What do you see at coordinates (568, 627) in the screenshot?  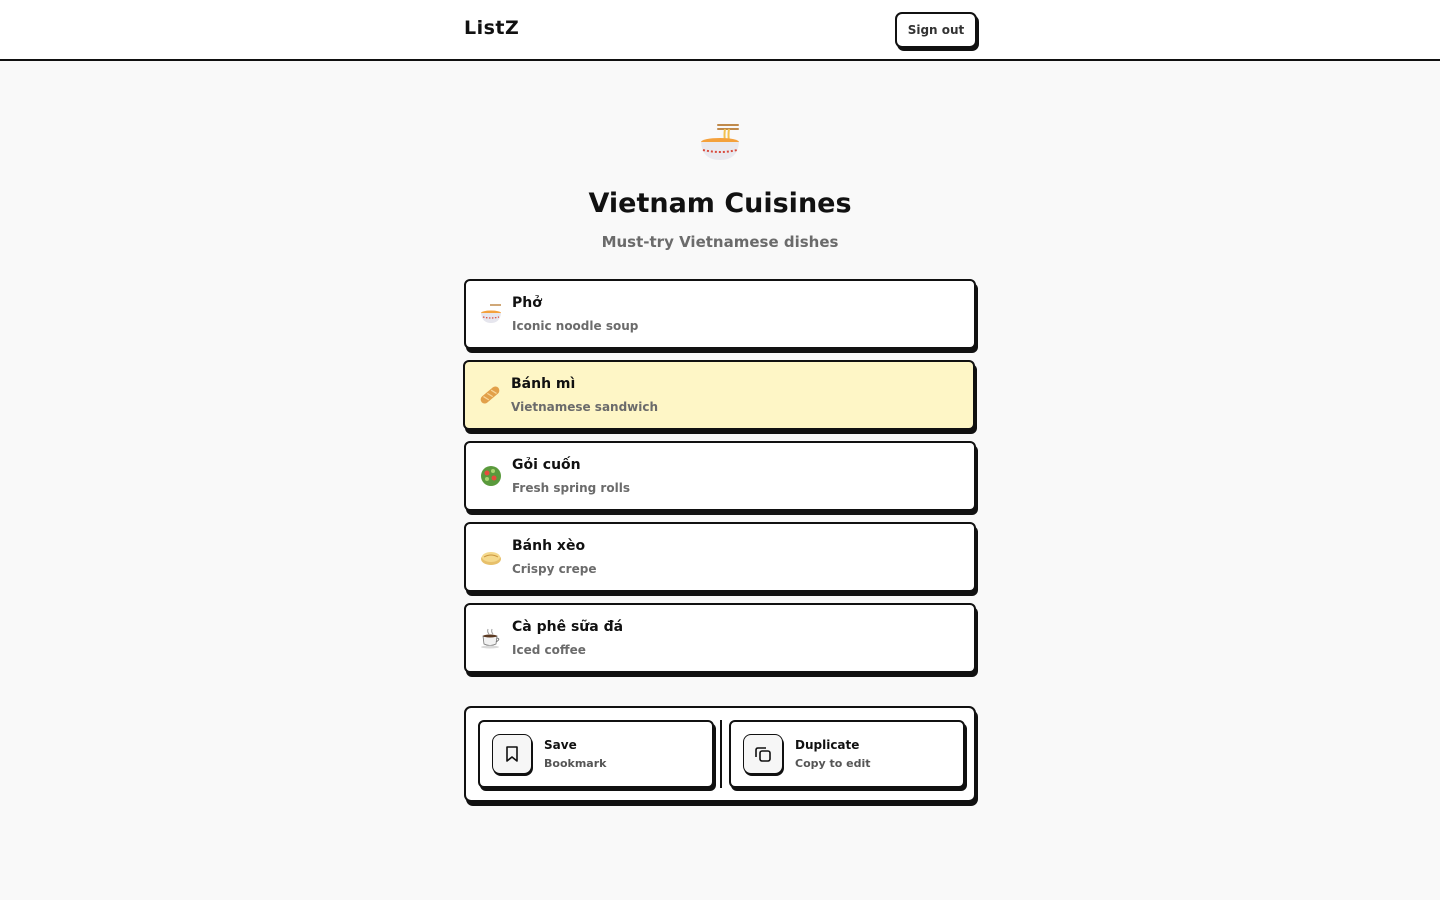 I see `item-name: Cà phê sữa đá` at bounding box center [568, 627].